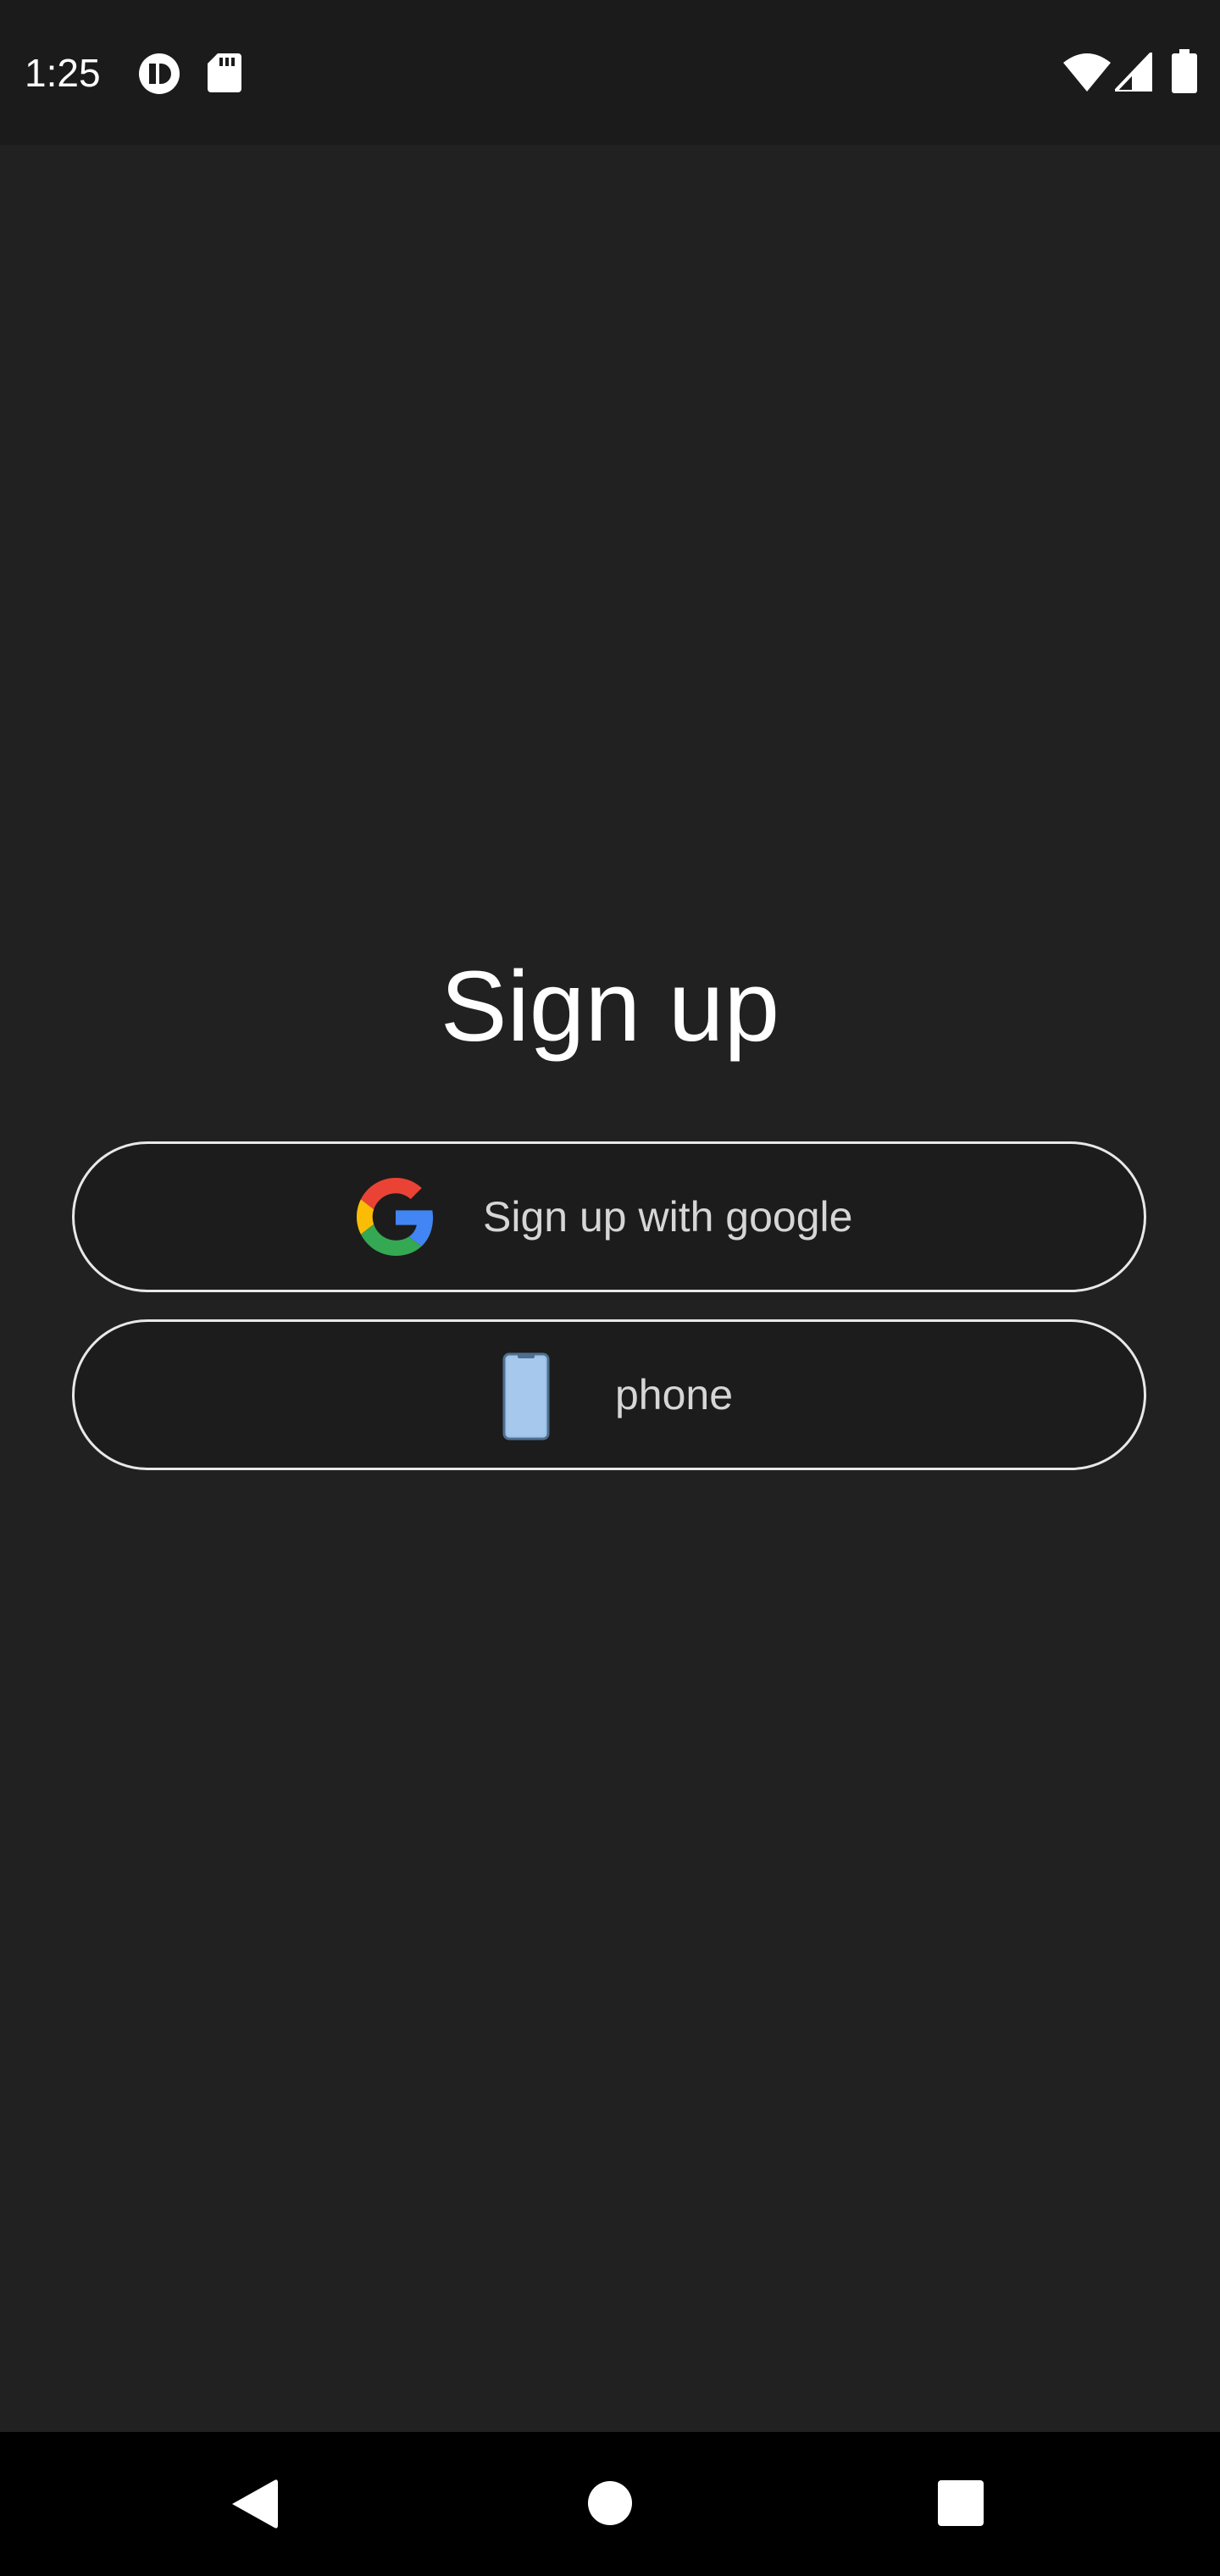  I want to click on battery-icon, so click(1184, 71).